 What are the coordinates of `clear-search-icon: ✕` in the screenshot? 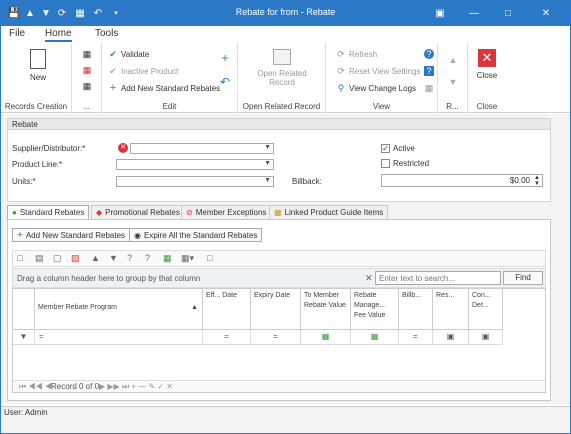 It's located at (369, 278).